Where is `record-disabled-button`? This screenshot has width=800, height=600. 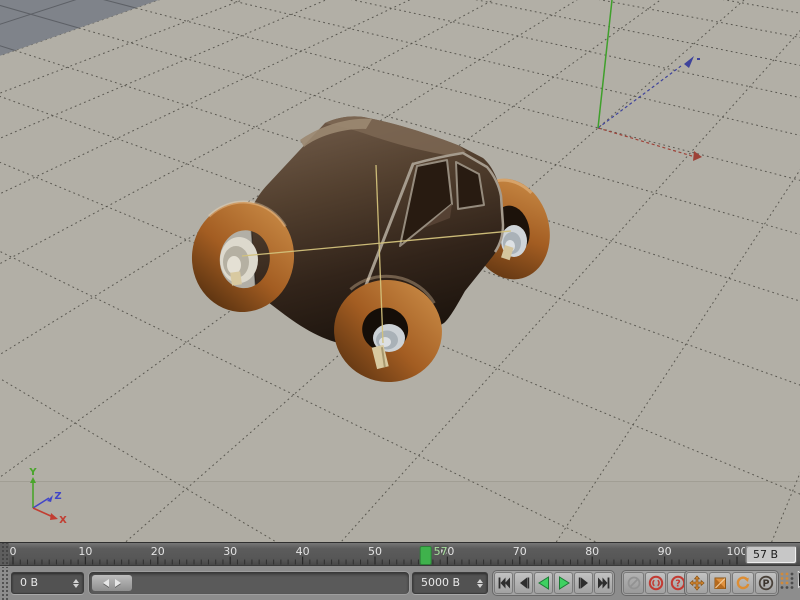
record-disabled-button is located at coordinates (633, 583).